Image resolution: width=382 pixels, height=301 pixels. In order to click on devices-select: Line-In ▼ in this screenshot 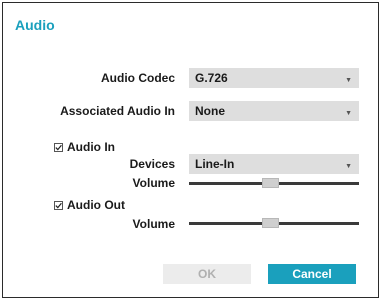, I will do `click(274, 164)`.